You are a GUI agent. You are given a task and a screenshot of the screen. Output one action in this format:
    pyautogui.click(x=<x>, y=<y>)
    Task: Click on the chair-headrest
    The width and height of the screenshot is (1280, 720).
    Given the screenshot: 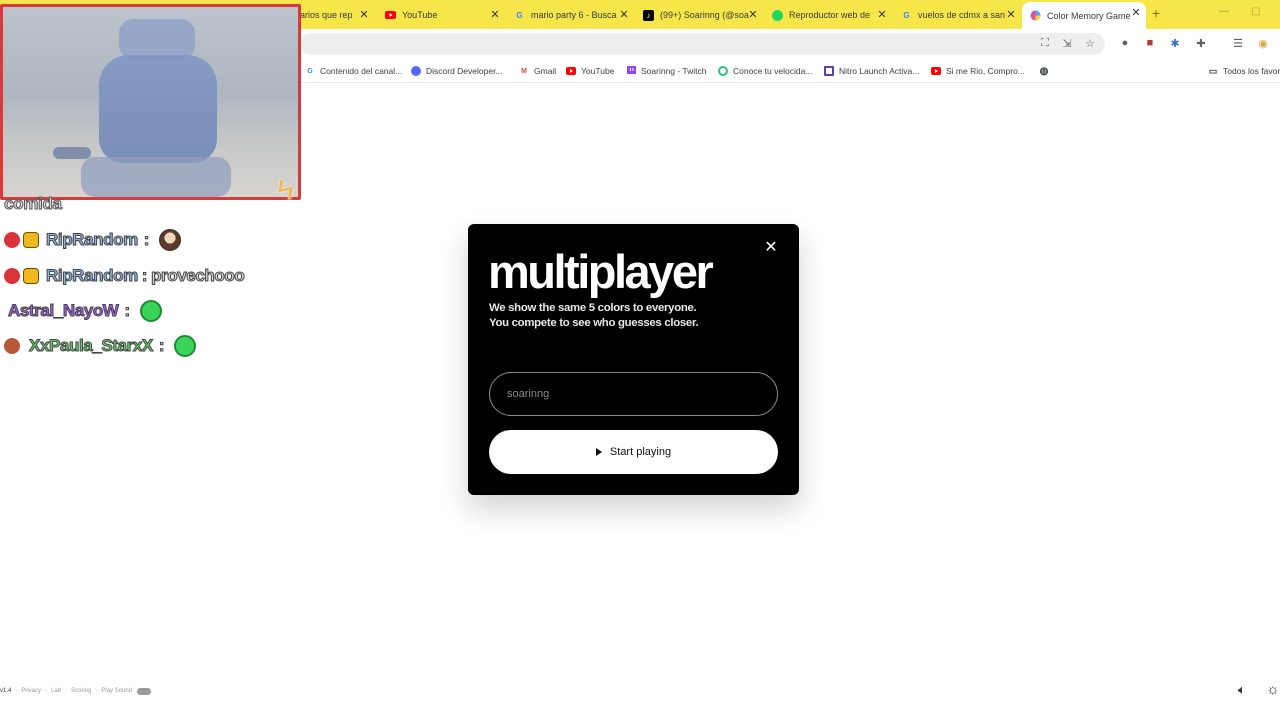 What is the action you would take?
    pyautogui.click(x=157, y=39)
    